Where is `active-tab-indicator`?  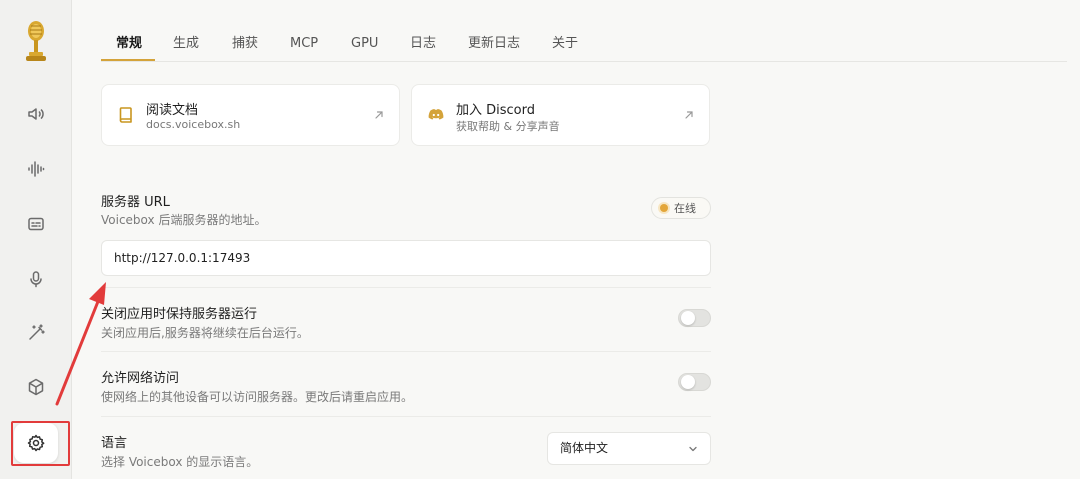
active-tab-indicator is located at coordinates (128, 60).